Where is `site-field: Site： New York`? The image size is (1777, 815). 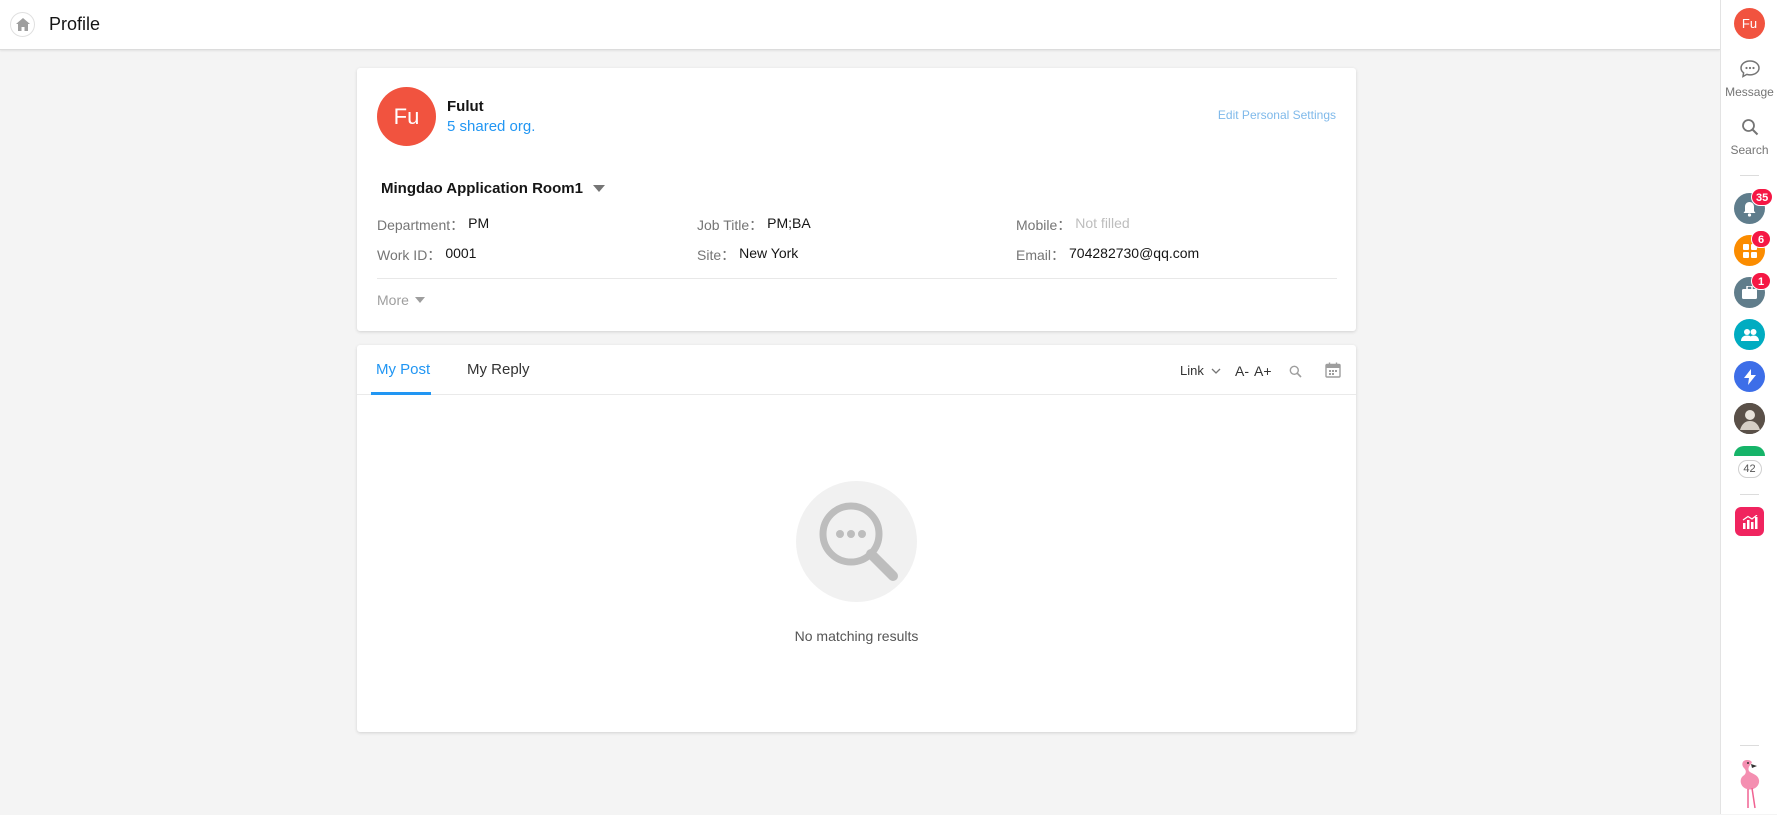 site-field: Site： New York is located at coordinates (747, 255).